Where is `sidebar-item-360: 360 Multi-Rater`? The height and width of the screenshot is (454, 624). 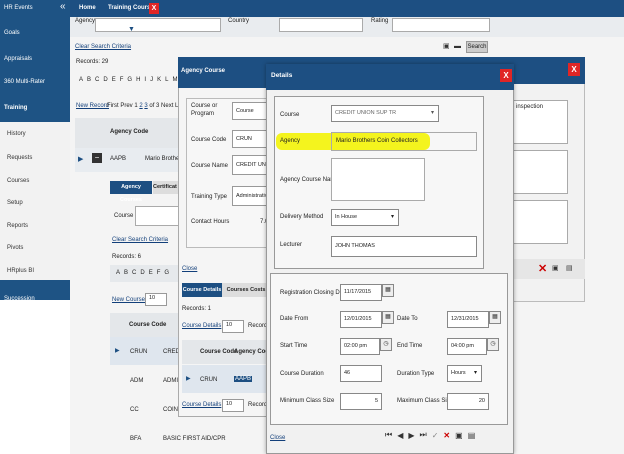
sidebar-item-360: 360 Multi-Rater is located at coordinates (24, 82).